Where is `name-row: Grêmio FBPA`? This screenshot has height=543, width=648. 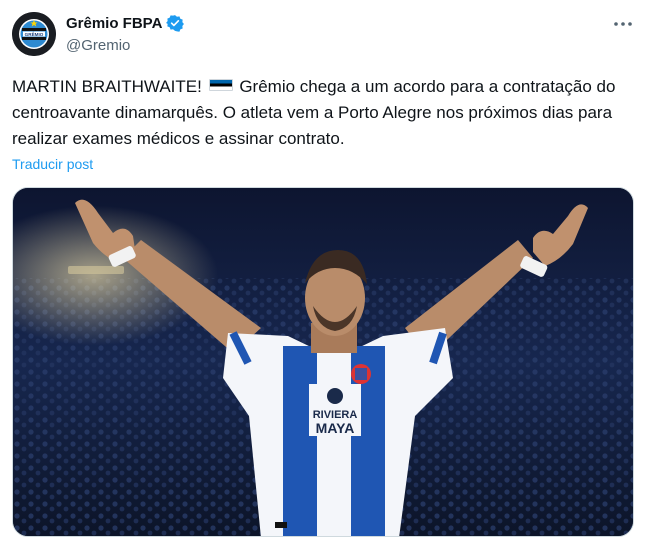 name-row: Grêmio FBPA is located at coordinates (125, 23).